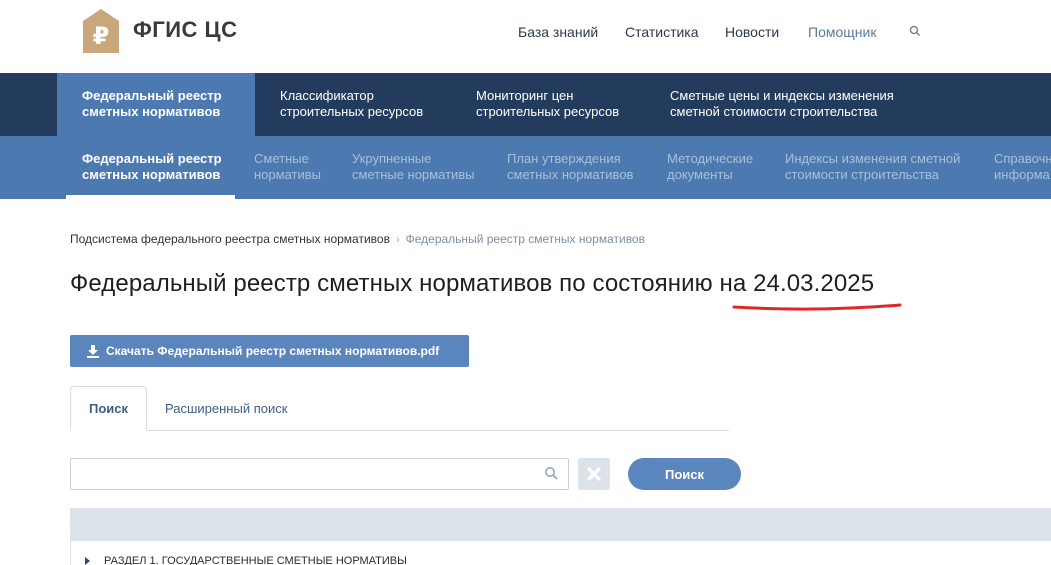  I want to click on primary-nav-label: Сметные цены и индексы изменения, so click(782, 95).